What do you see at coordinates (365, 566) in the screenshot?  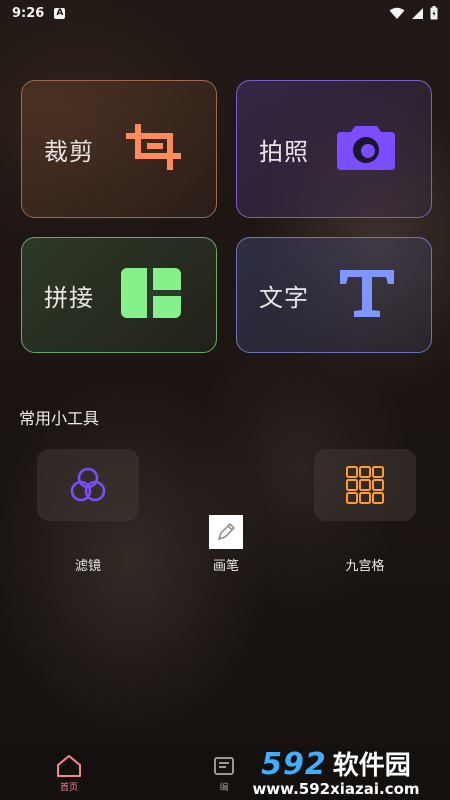 I see `grid-tool-label: 九宫格` at bounding box center [365, 566].